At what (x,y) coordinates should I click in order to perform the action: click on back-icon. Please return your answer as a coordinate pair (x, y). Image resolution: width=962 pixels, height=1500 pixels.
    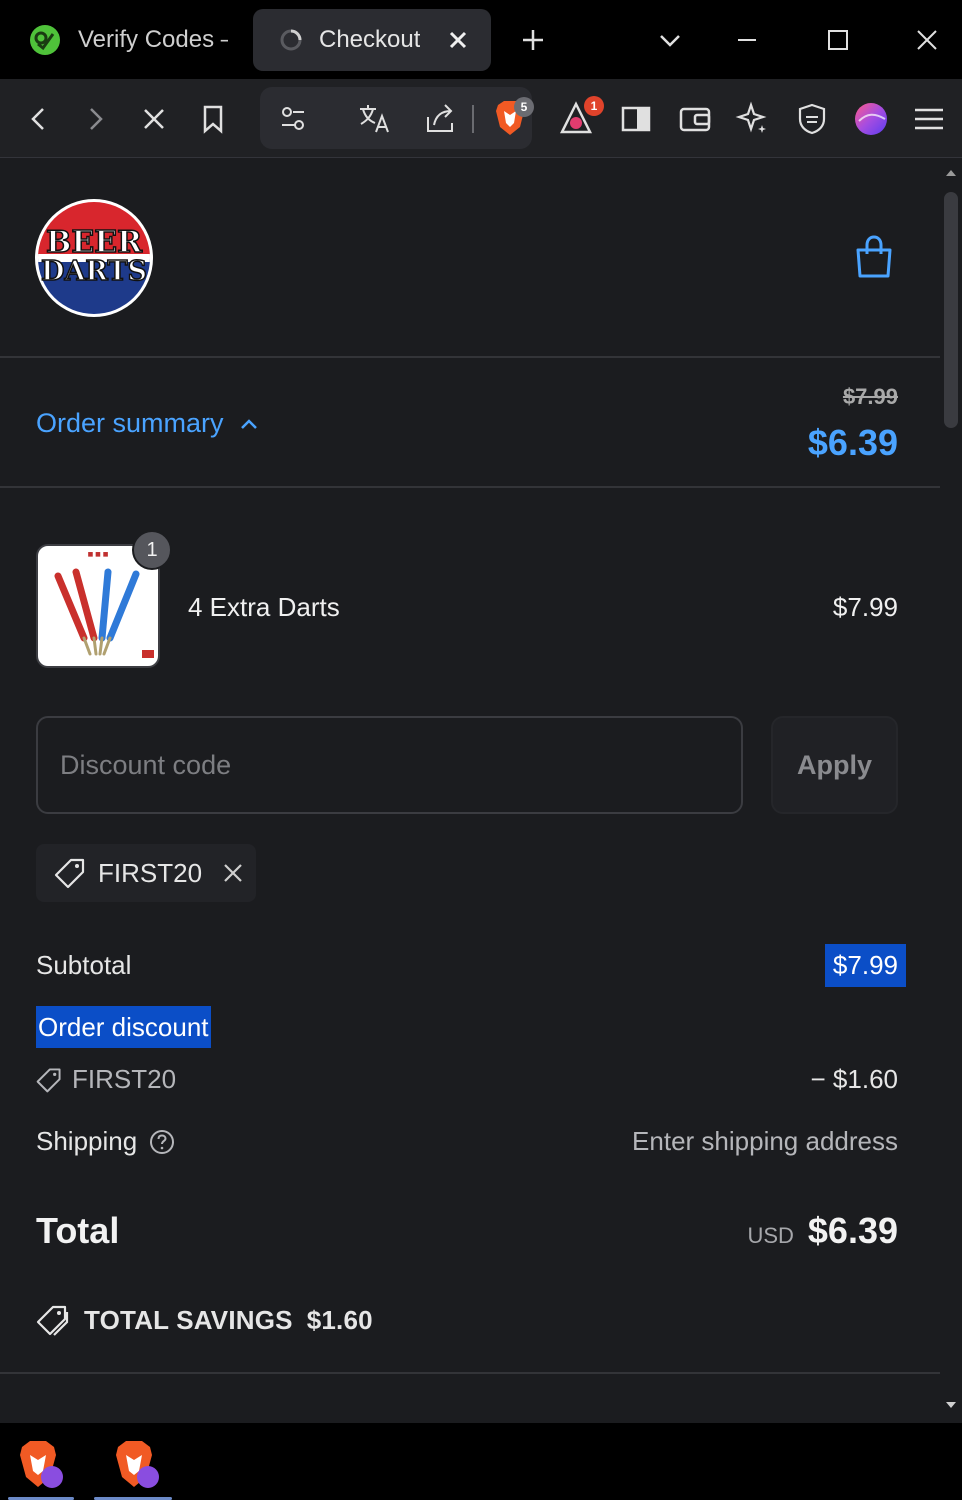
    Looking at the image, I should click on (38, 119).